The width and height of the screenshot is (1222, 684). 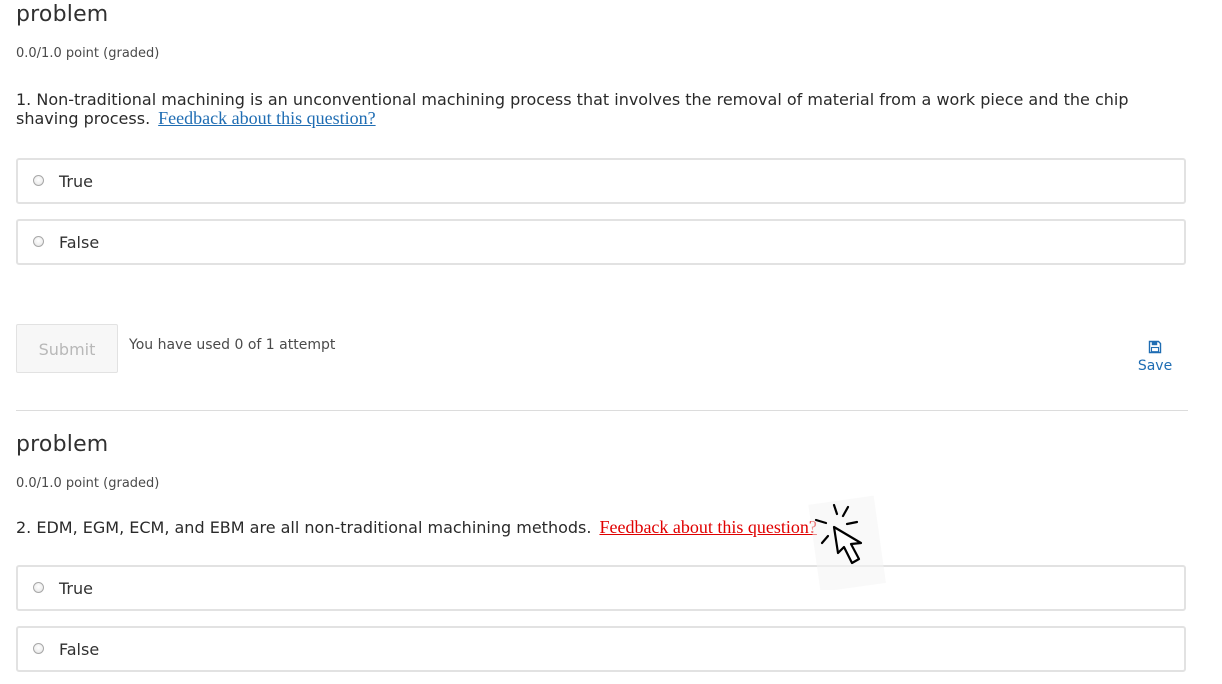 I want to click on submit-button: Submit, so click(x=67, y=348).